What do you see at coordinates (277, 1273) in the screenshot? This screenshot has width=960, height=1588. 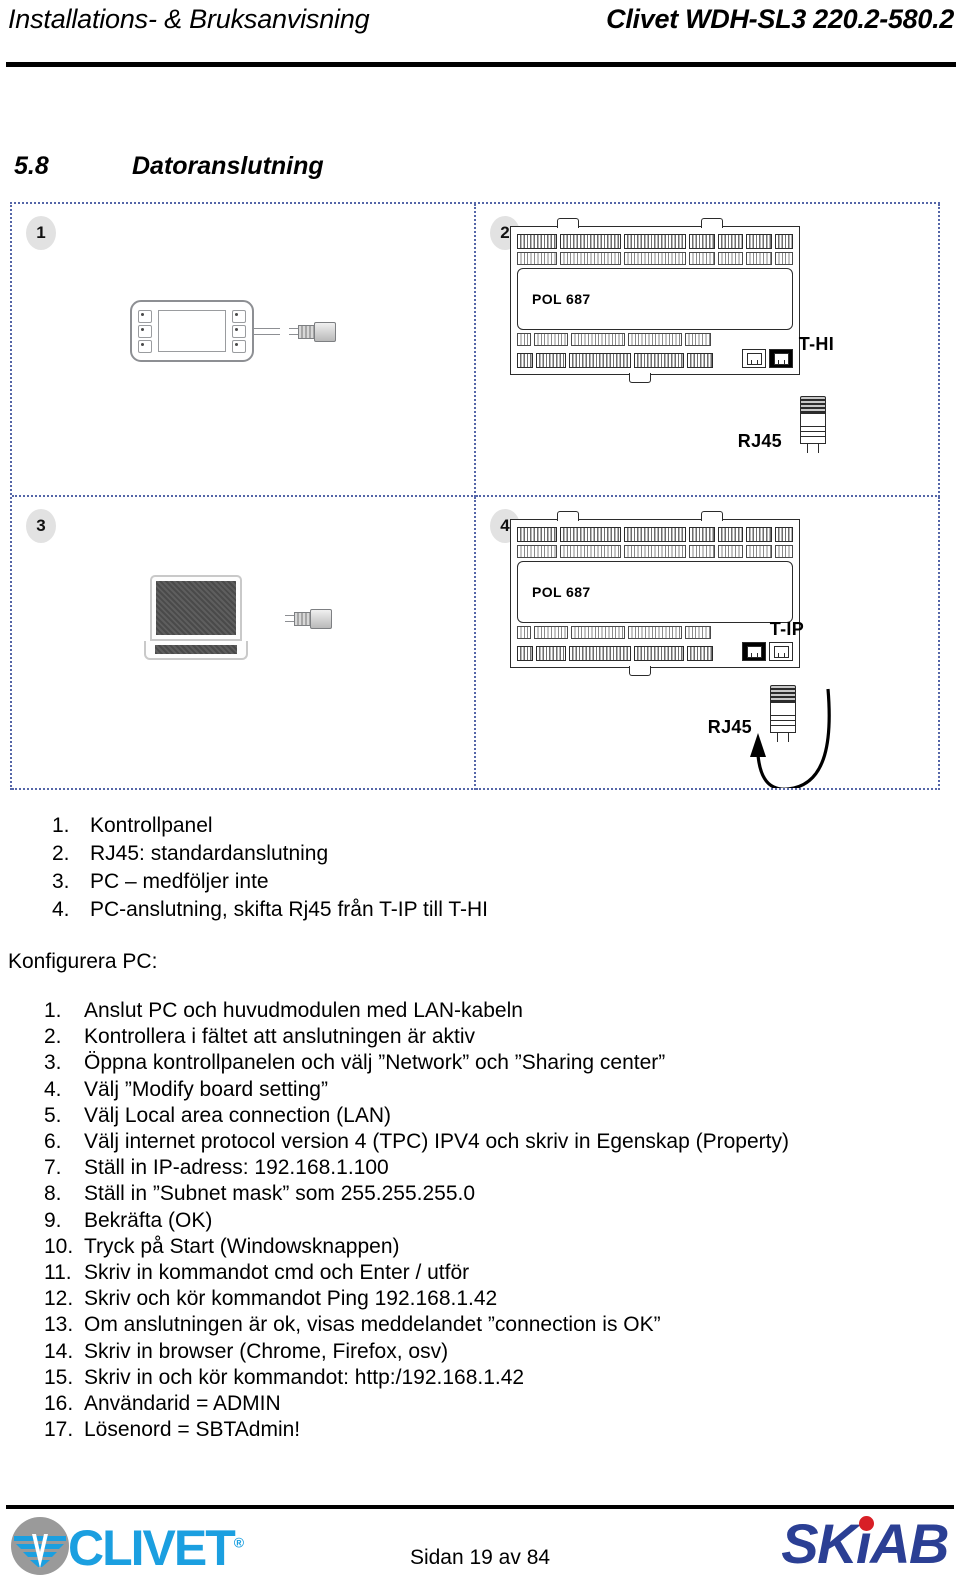 I see `step-text: Skriv in kommandot cmd och Enter / utför` at bounding box center [277, 1273].